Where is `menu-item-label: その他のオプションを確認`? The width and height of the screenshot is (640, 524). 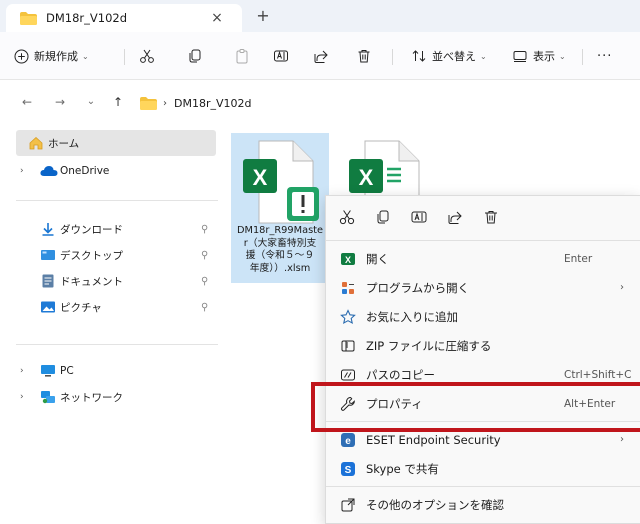
menu-item-label: その他のオプションを確認 is located at coordinates (435, 504).